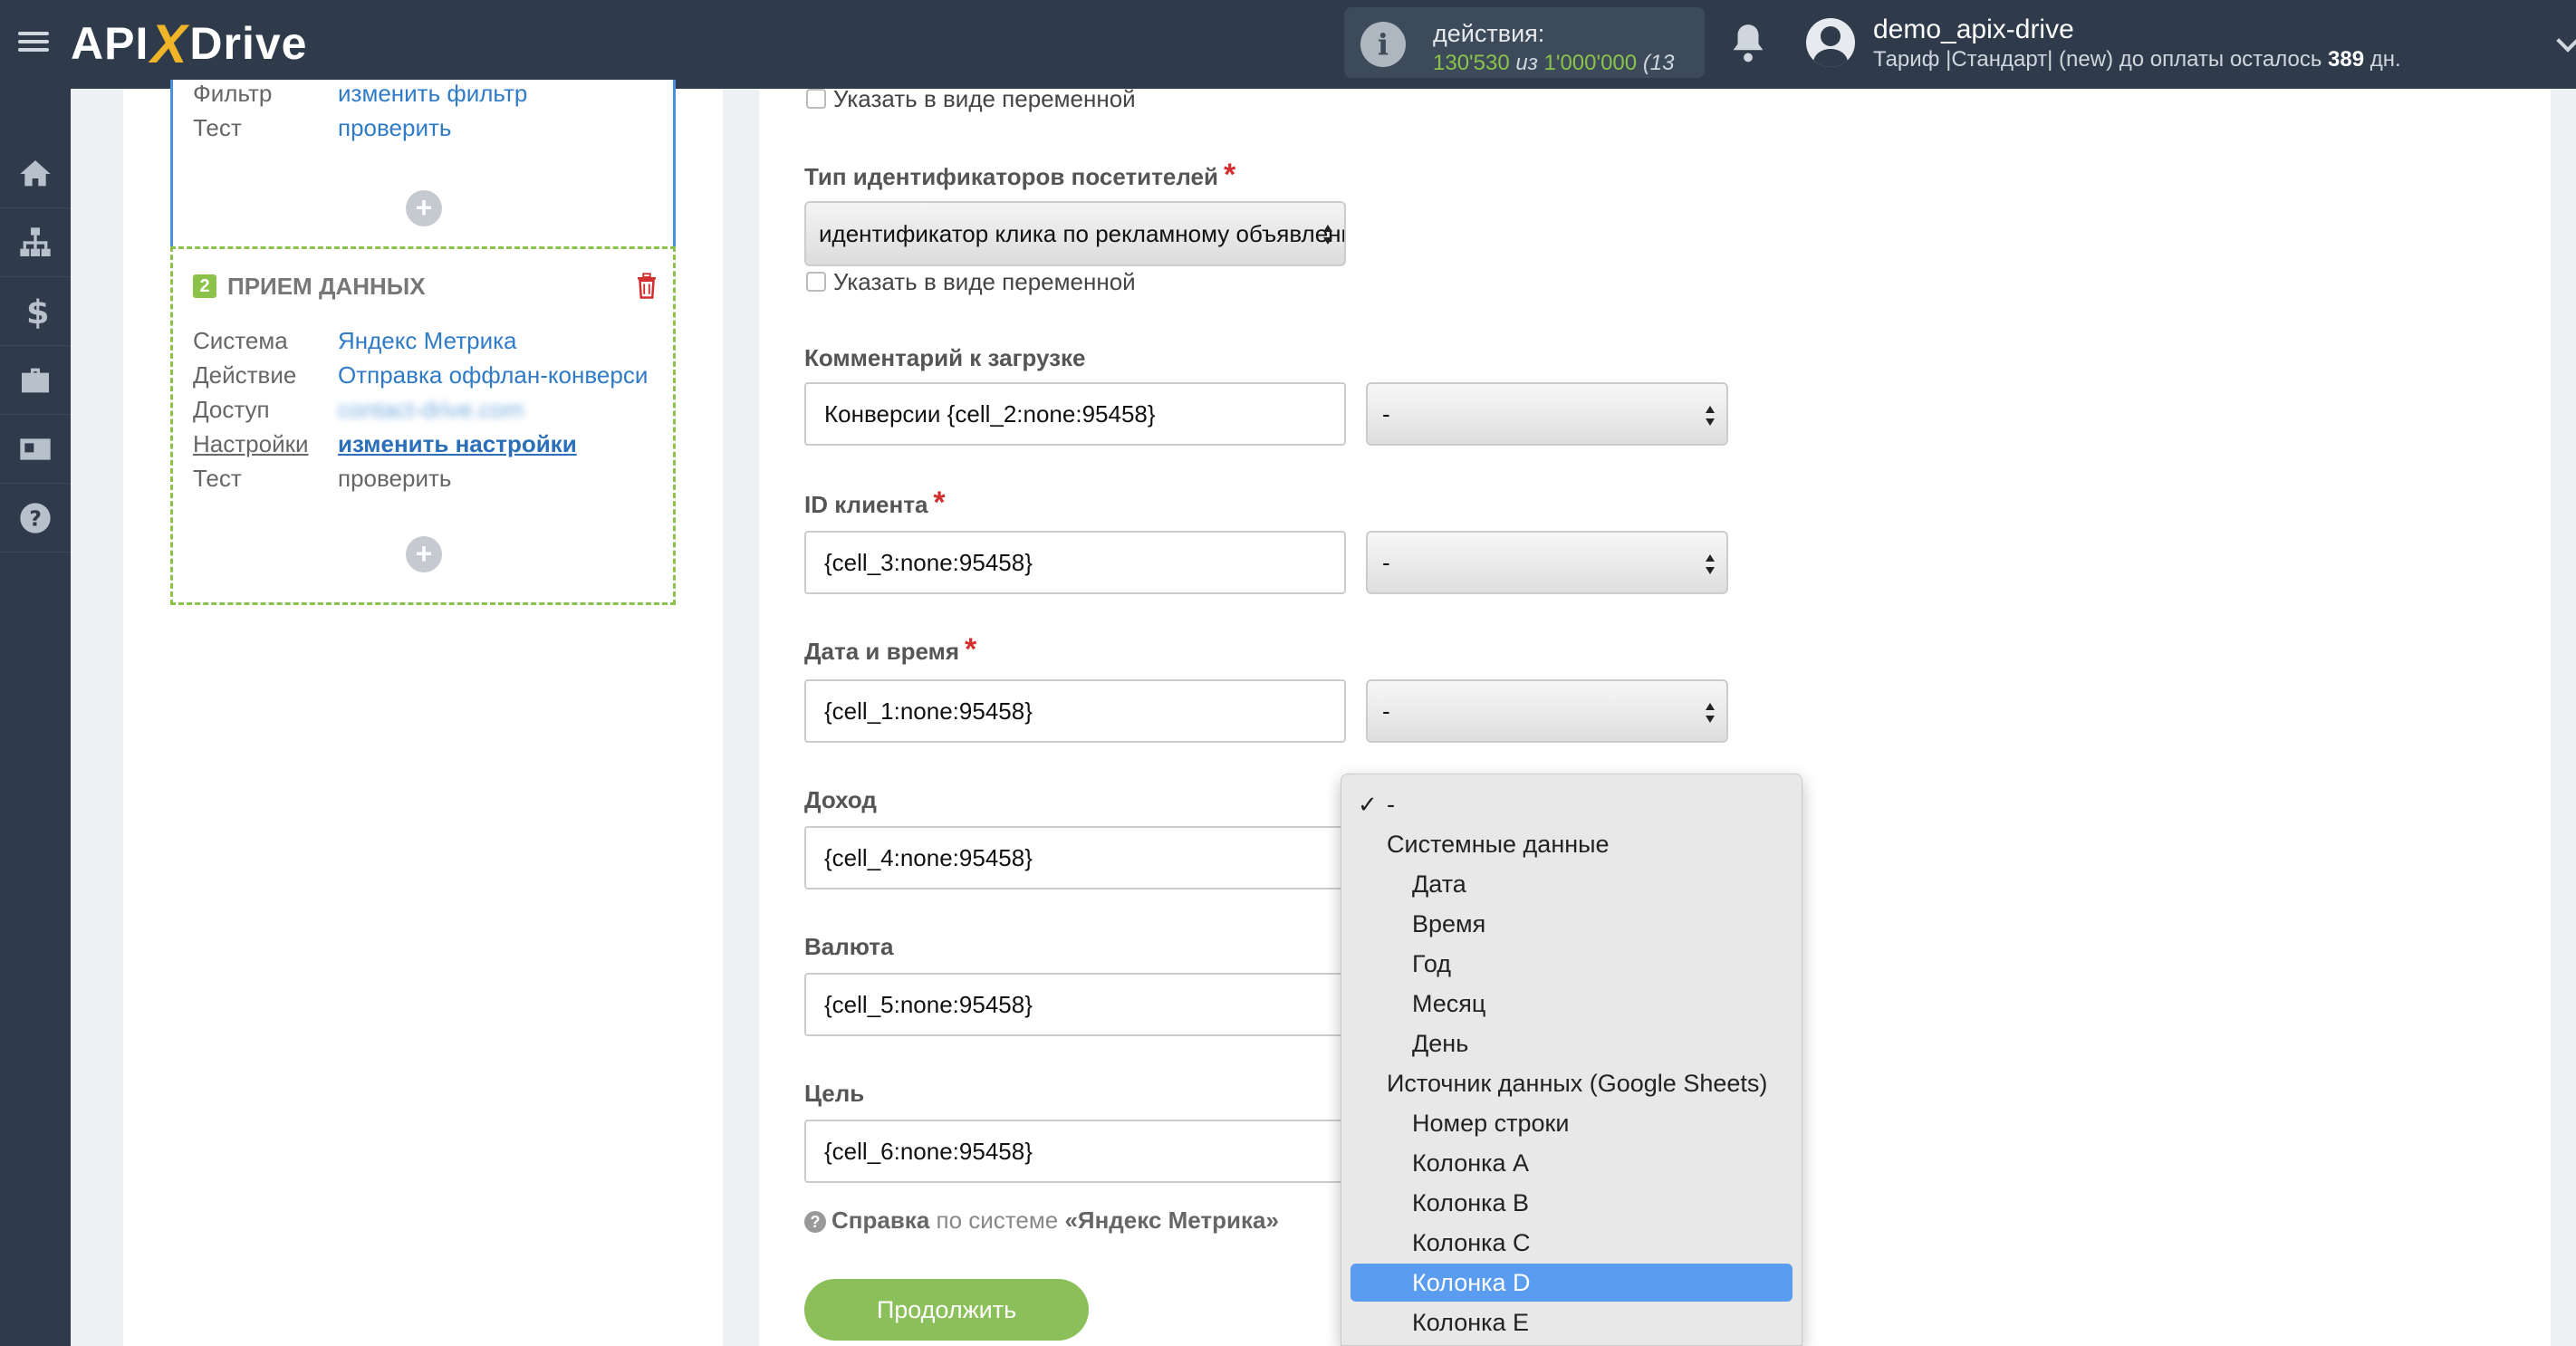 The image size is (2576, 1346). What do you see at coordinates (217, 127) in the screenshot?
I see `test-key: Тест` at bounding box center [217, 127].